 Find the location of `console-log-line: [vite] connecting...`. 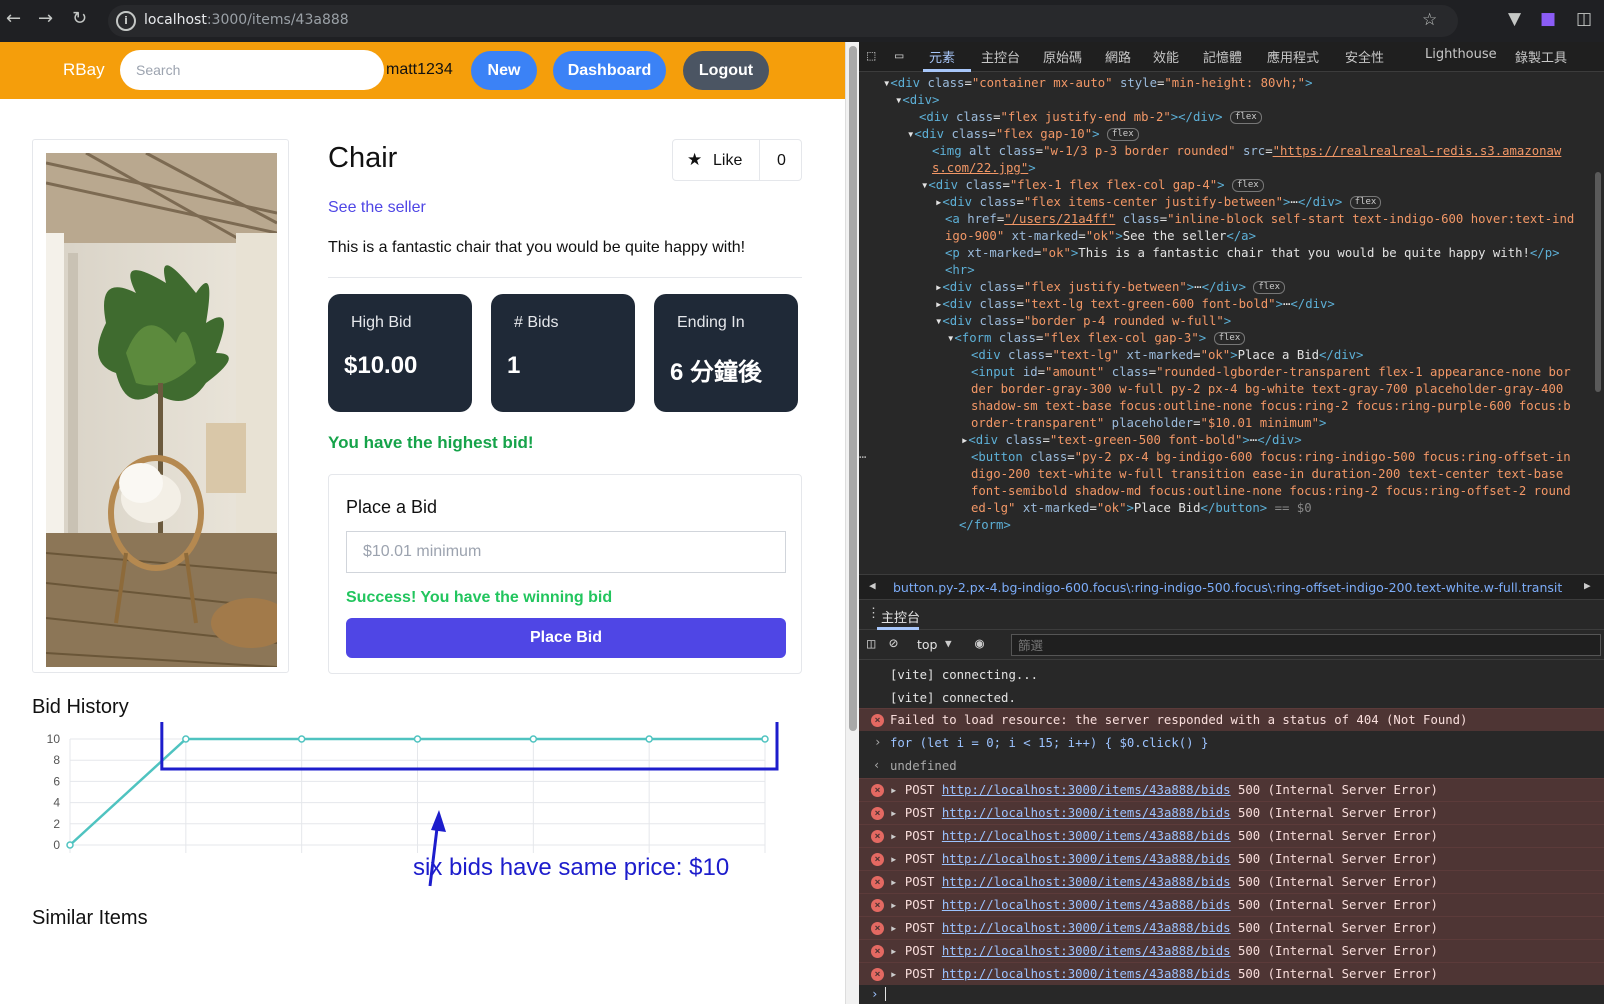

console-log-line: [vite] connecting... is located at coordinates (1231, 675).